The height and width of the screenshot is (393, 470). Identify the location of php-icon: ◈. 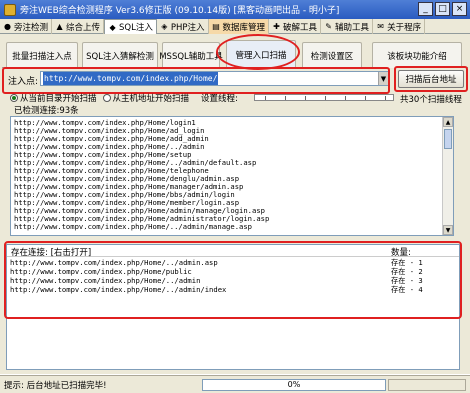
(164, 26).